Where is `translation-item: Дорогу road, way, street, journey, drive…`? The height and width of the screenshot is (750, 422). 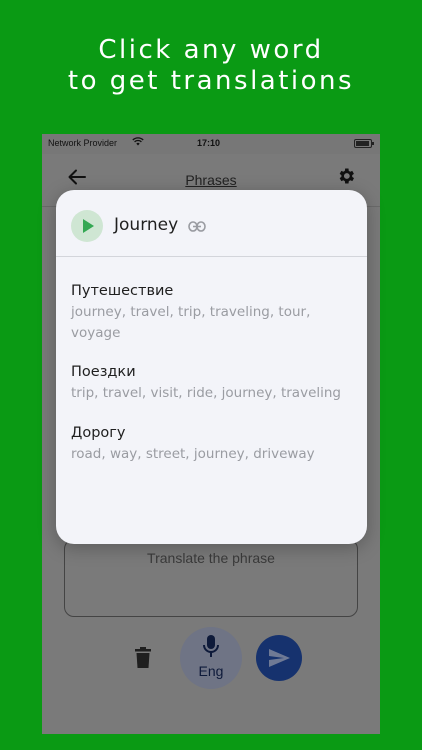 translation-item: Дорогу road, way, street, journey, drive… is located at coordinates (213, 444).